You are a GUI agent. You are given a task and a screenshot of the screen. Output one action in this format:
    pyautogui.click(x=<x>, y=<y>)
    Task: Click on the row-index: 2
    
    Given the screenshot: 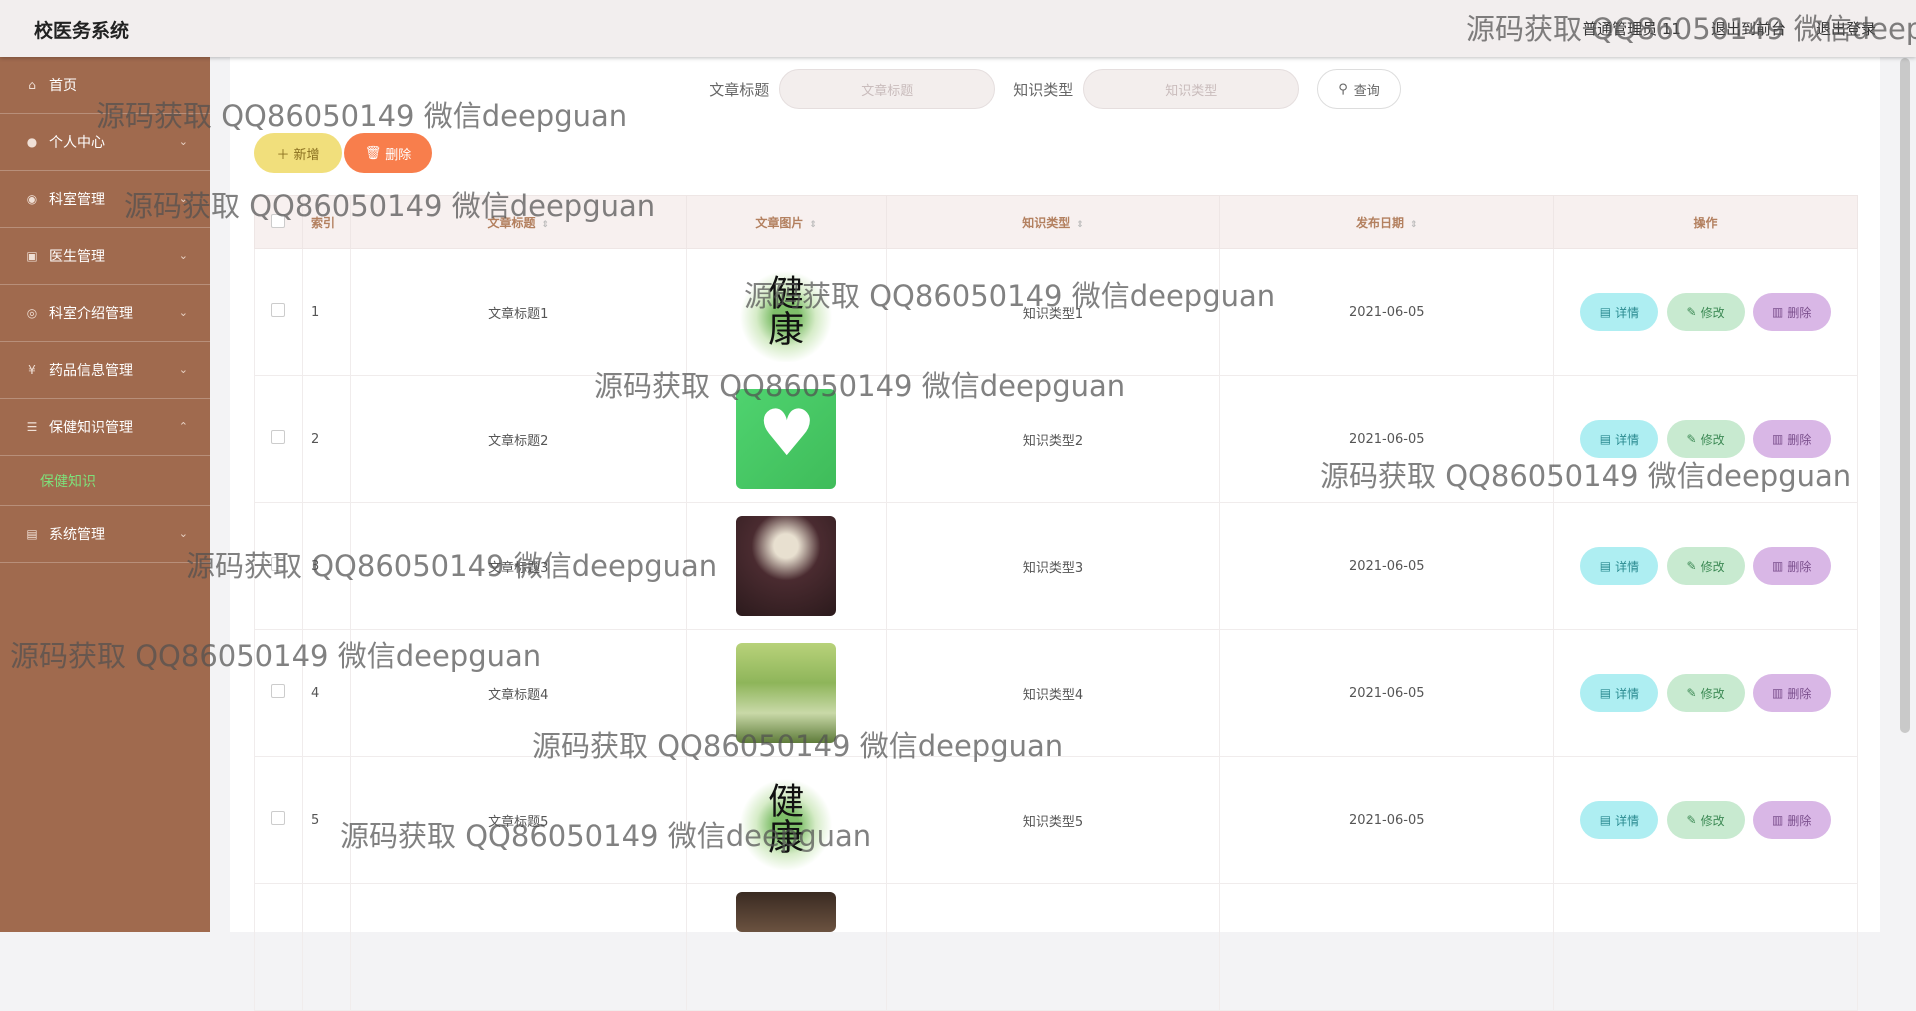 What is the action you would take?
    pyautogui.click(x=326, y=439)
    